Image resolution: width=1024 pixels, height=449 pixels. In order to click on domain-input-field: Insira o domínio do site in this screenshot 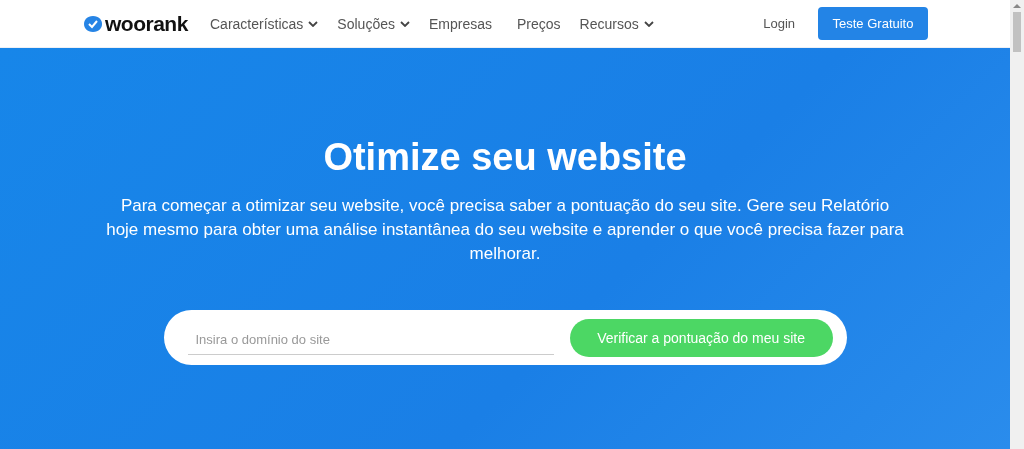, I will do `click(370, 337)`.